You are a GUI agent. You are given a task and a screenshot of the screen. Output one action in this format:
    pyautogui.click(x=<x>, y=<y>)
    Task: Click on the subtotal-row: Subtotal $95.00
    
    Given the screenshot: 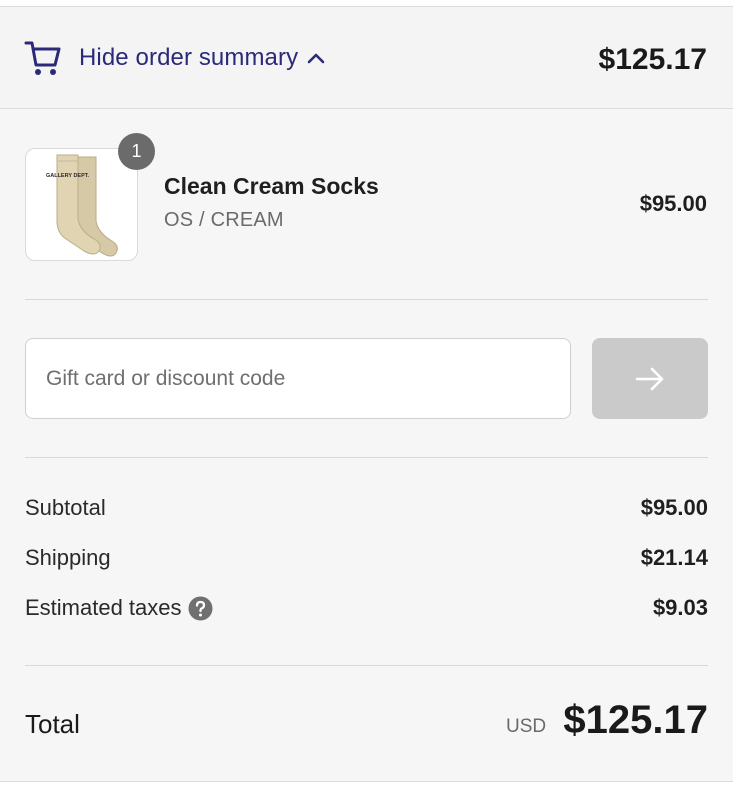 What is the action you would take?
    pyautogui.click(x=366, y=508)
    